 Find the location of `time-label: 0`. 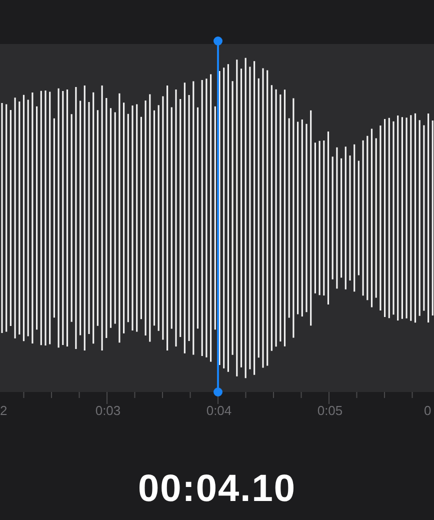

time-label: 0 is located at coordinates (428, 410).